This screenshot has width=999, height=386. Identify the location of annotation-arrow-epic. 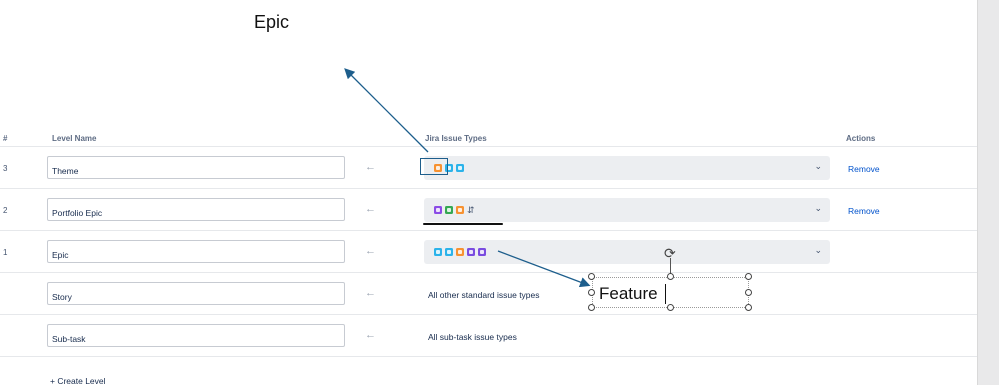
(386, 110).